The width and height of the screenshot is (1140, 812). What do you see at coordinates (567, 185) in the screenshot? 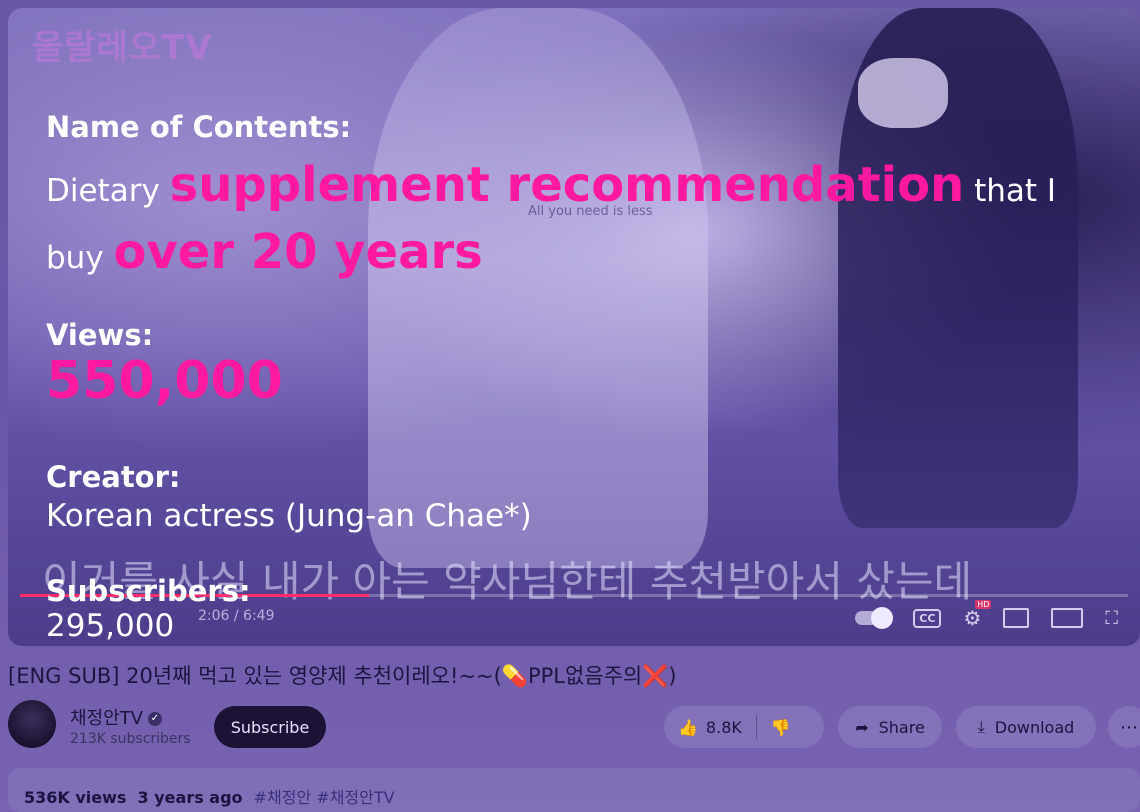
I see `contents-highlight-1: supplement recommendation` at bounding box center [567, 185].